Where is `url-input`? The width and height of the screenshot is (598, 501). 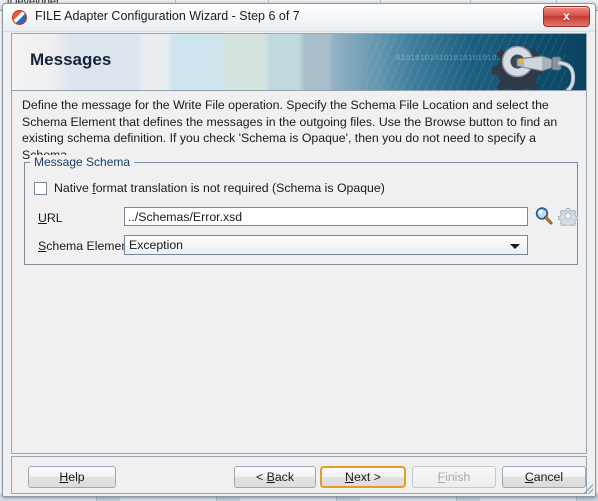
url-input is located at coordinates (326, 216).